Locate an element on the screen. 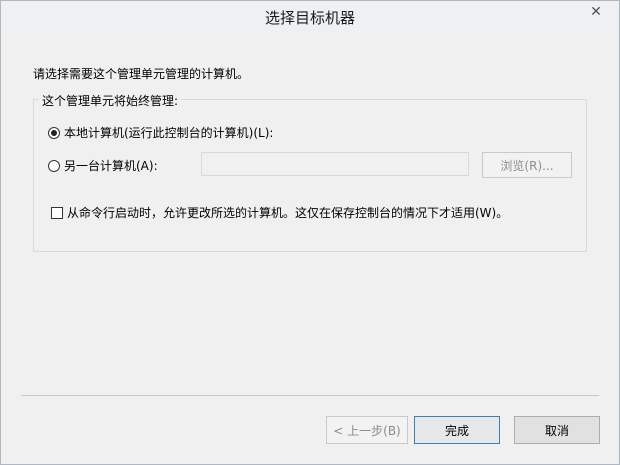 This screenshot has height=465, width=620. radio-other-computer: 另一台计算机(A): is located at coordinates (103, 165).